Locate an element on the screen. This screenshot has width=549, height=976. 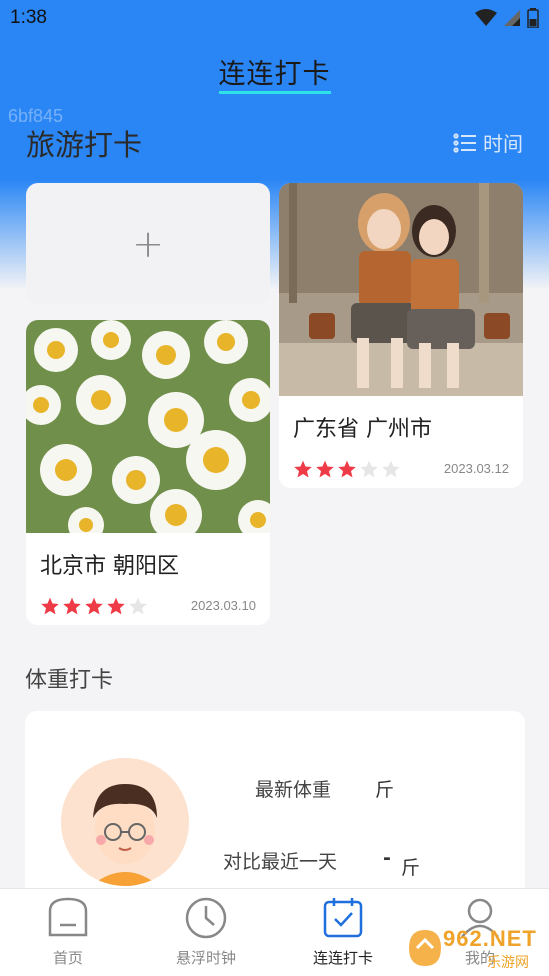
travel-photo-friends is located at coordinates (401, 289).